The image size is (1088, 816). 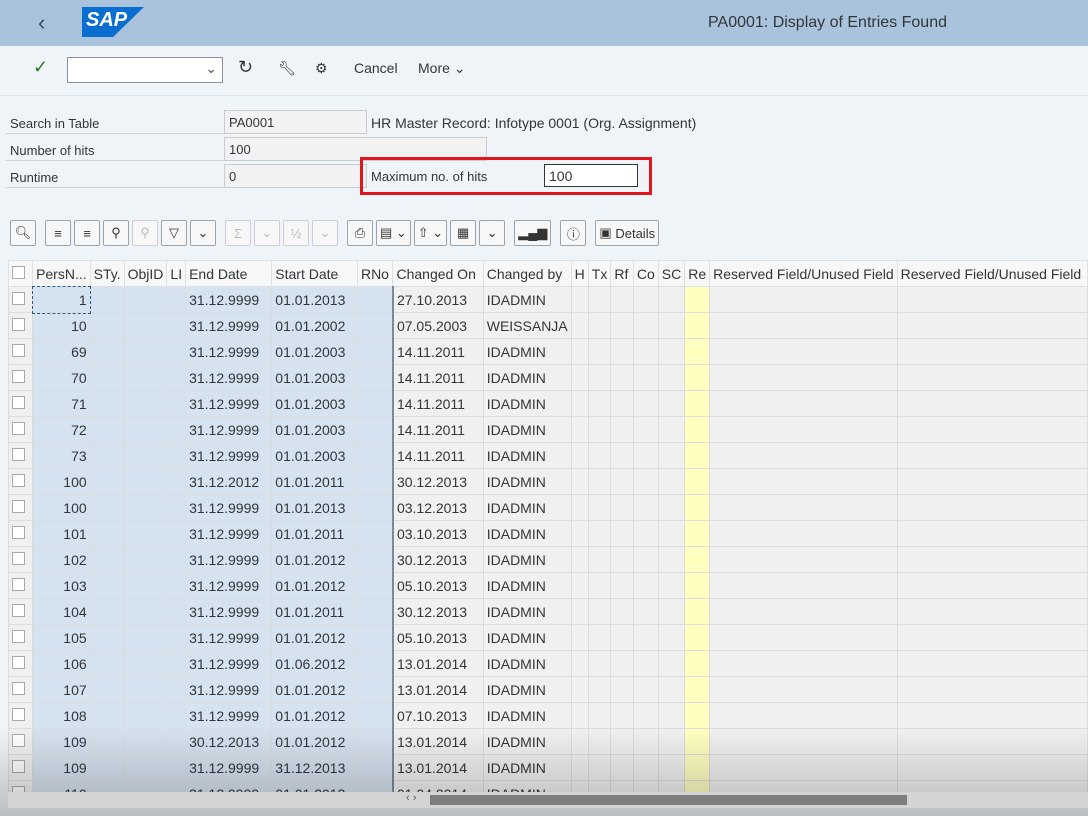 What do you see at coordinates (287, 68) in the screenshot?
I see `wrench-icon: 🔧︎` at bounding box center [287, 68].